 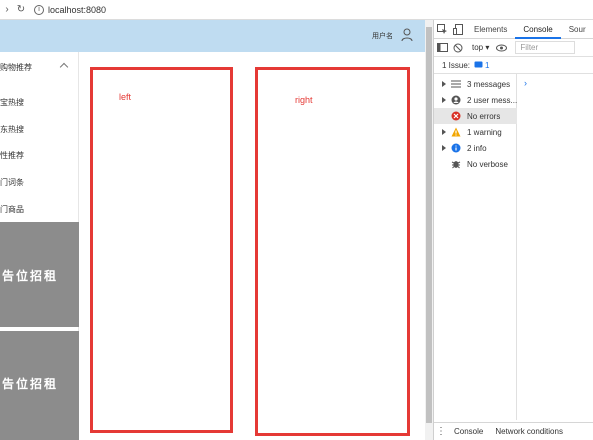 I want to click on tab-console: Console, so click(x=538, y=29).